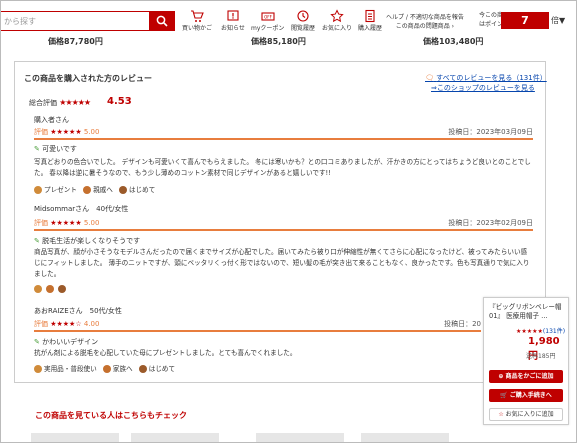 The height and width of the screenshot is (443, 577). Describe the element at coordinates (283, 133) in the screenshot. I see `review-1-rating-bar: 評価 ★★★★★ 5.00 投稿日：2023年03月09日` at that location.